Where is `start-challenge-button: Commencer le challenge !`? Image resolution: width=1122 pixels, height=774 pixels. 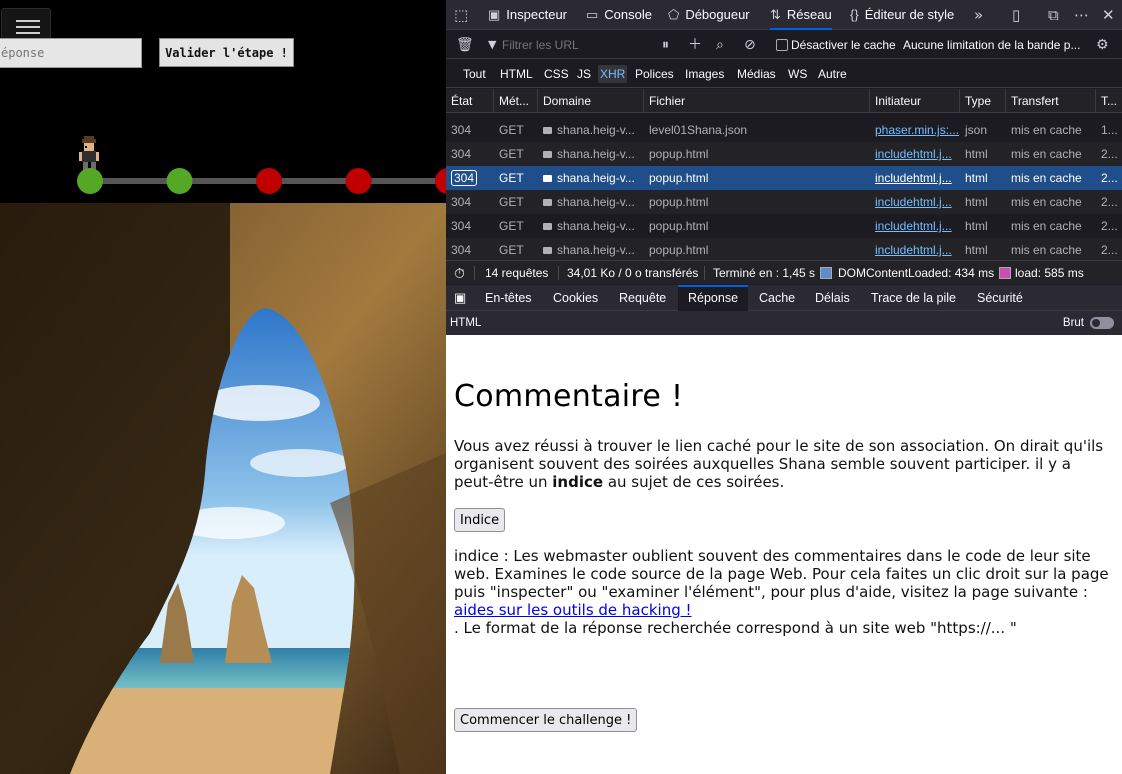
start-challenge-button: Commencer le challenge ! is located at coordinates (546, 720).